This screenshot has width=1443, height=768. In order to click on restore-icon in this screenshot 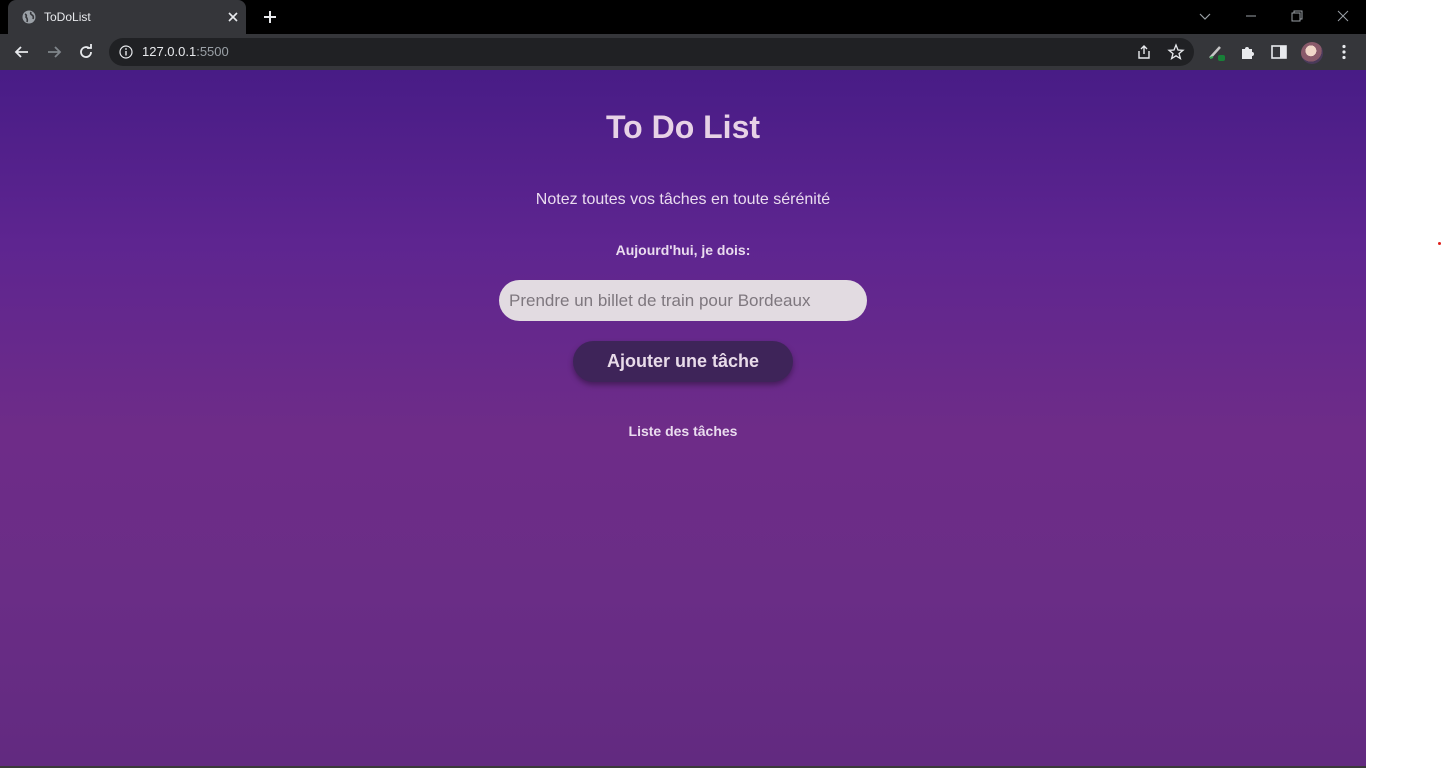, I will do `click(1297, 16)`.